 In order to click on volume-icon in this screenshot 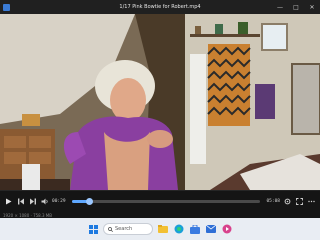, I will do `click(44, 201)`.